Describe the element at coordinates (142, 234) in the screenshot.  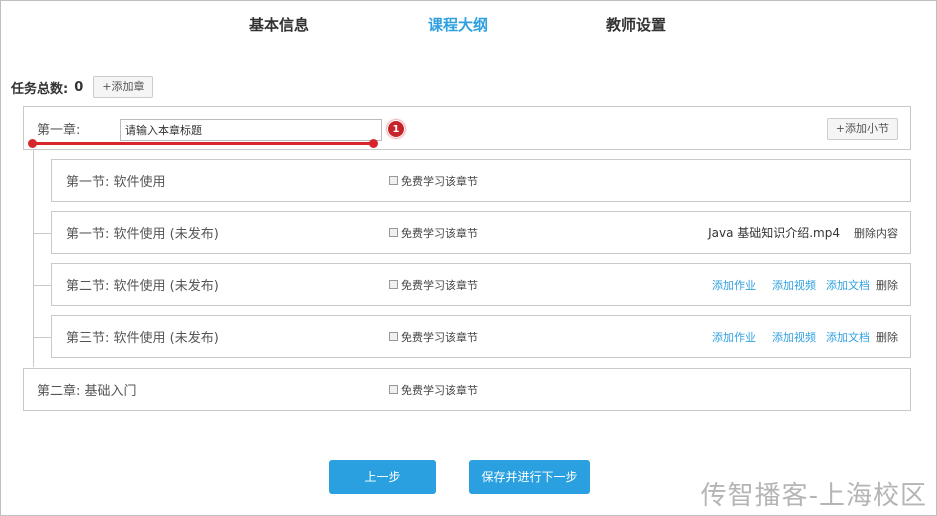
I see `section-title: 第一节: 软件使用 (未发布)` at that location.